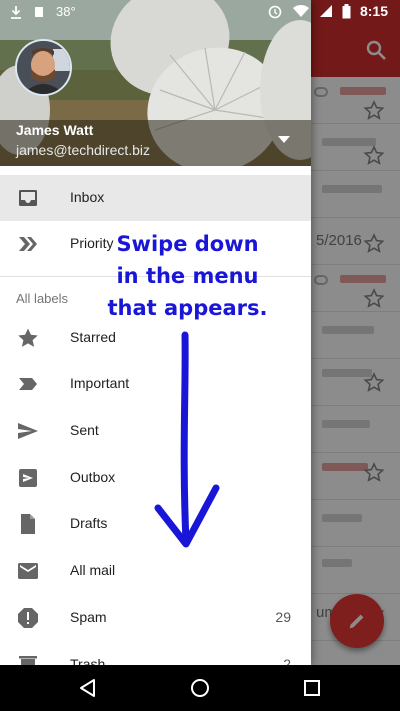 Image resolution: width=400 pixels, height=711 pixels. Describe the element at coordinates (84, 430) in the screenshot. I see `drawer-item-label: Sent` at that location.